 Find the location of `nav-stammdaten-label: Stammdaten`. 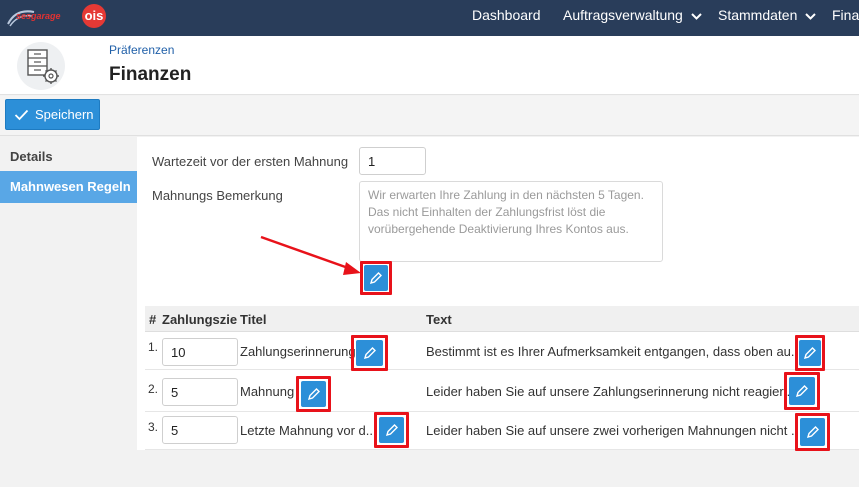

nav-stammdaten-label: Stammdaten is located at coordinates (758, 15).